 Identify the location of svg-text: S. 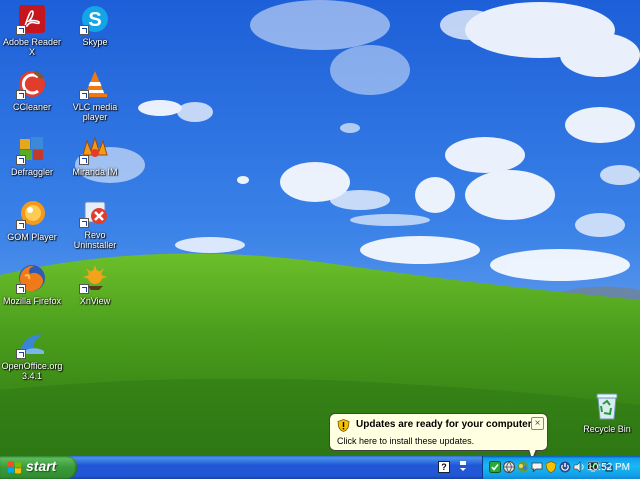
(94, 20).